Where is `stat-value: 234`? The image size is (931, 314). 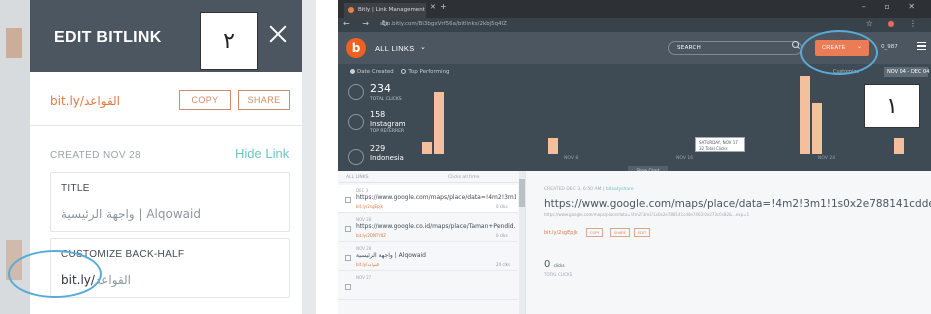 stat-value: 234 is located at coordinates (380, 88).